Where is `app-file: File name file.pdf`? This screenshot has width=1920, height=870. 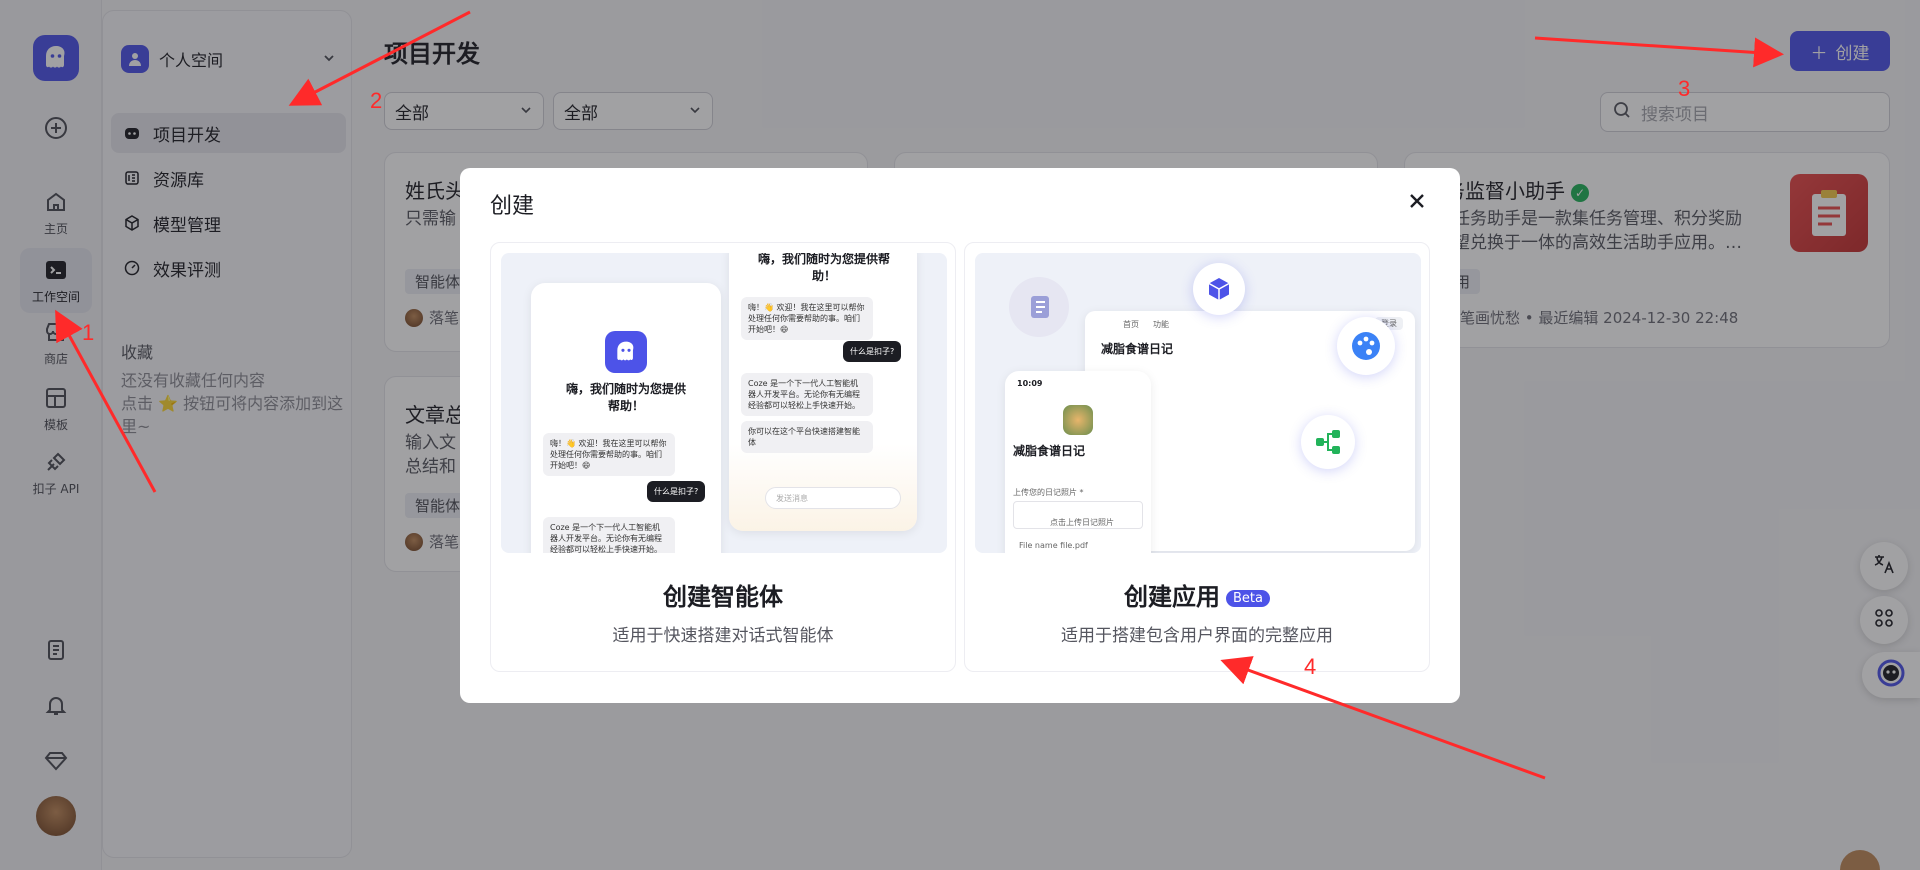 app-file: File name file.pdf is located at coordinates (1053, 545).